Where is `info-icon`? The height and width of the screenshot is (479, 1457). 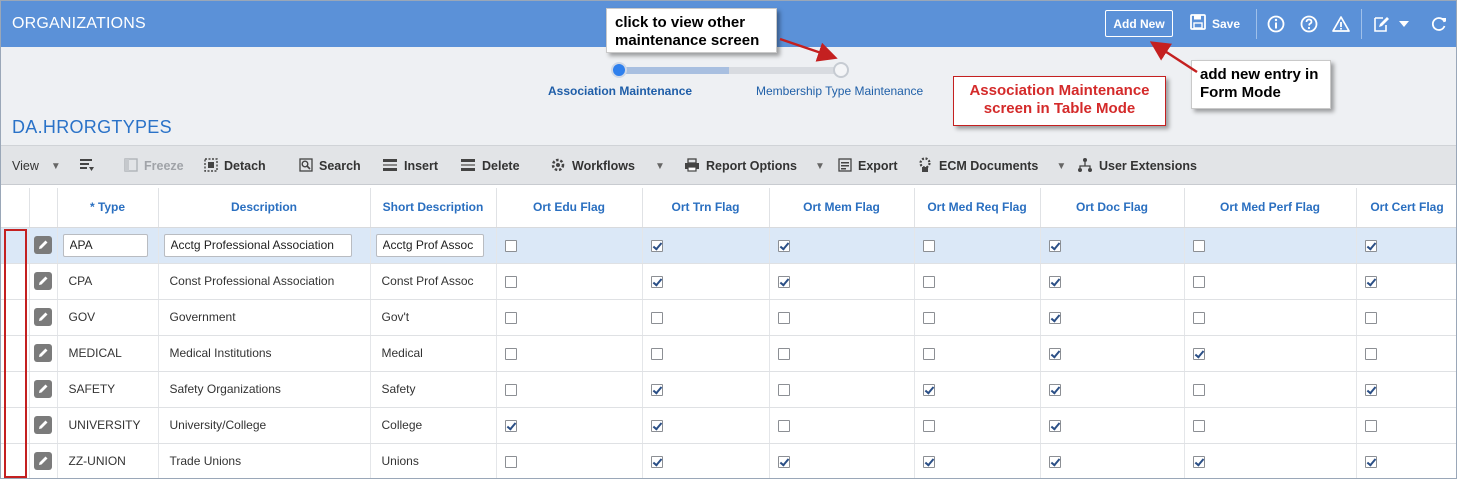 info-icon is located at coordinates (1276, 24).